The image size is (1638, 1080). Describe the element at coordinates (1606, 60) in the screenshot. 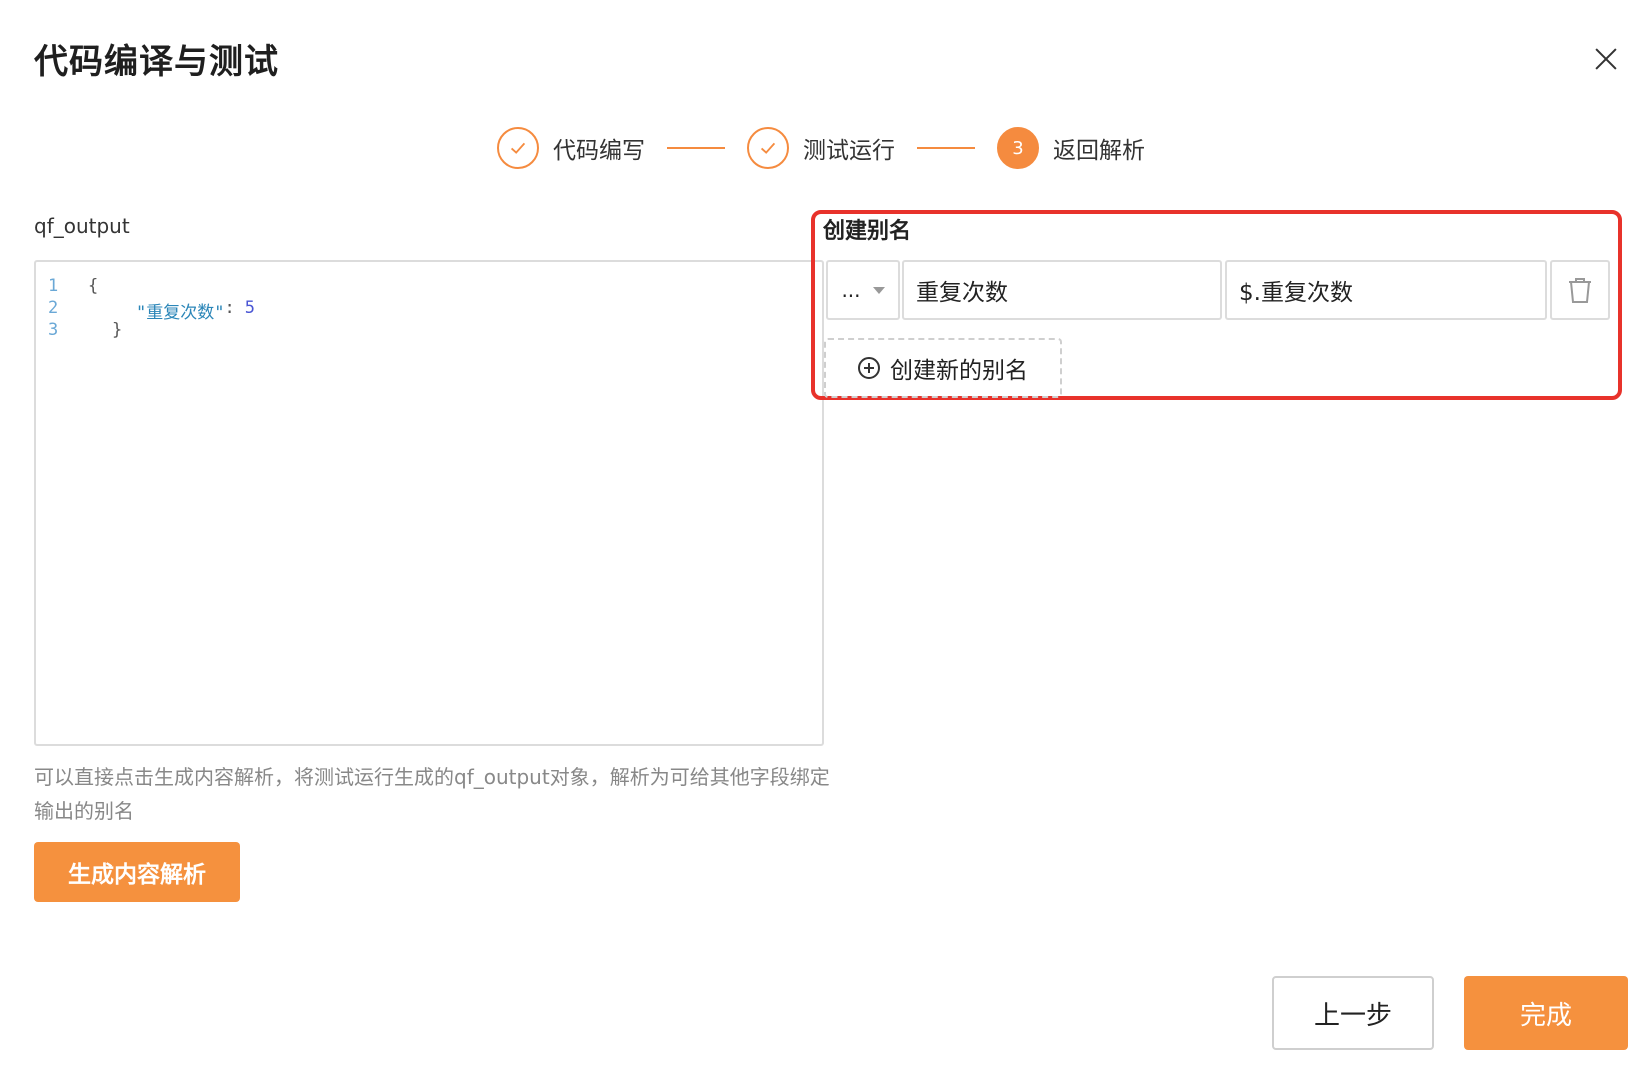

I see `close-icon` at that location.